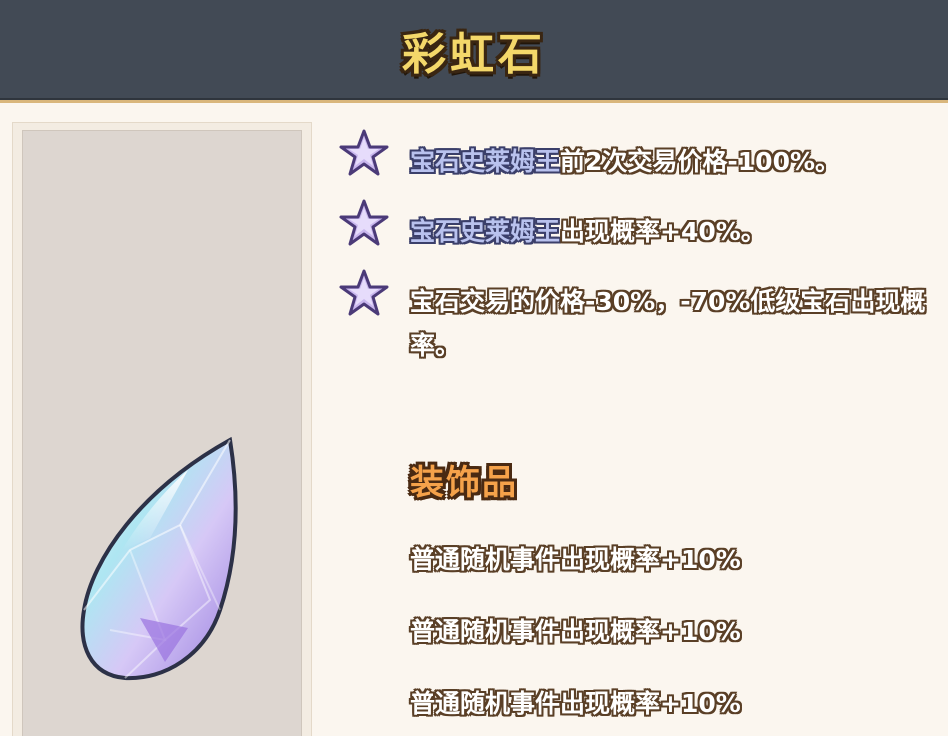 The height and width of the screenshot is (736, 948). Describe the element at coordinates (159, 558) in the screenshot. I see `rainbow-gem-icon` at that location.